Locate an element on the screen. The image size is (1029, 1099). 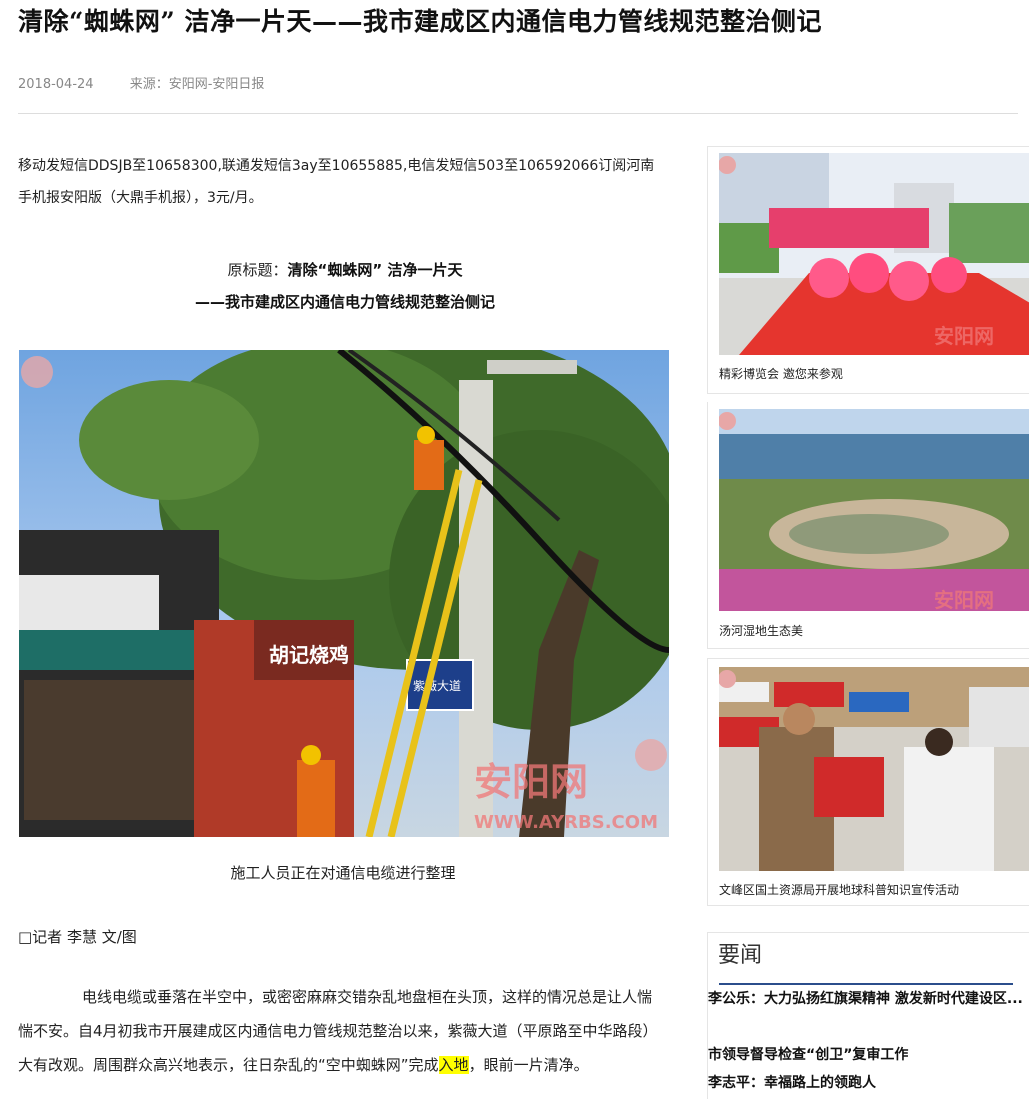
thumb-image-expo: 安阳网 is located at coordinates (874, 254).